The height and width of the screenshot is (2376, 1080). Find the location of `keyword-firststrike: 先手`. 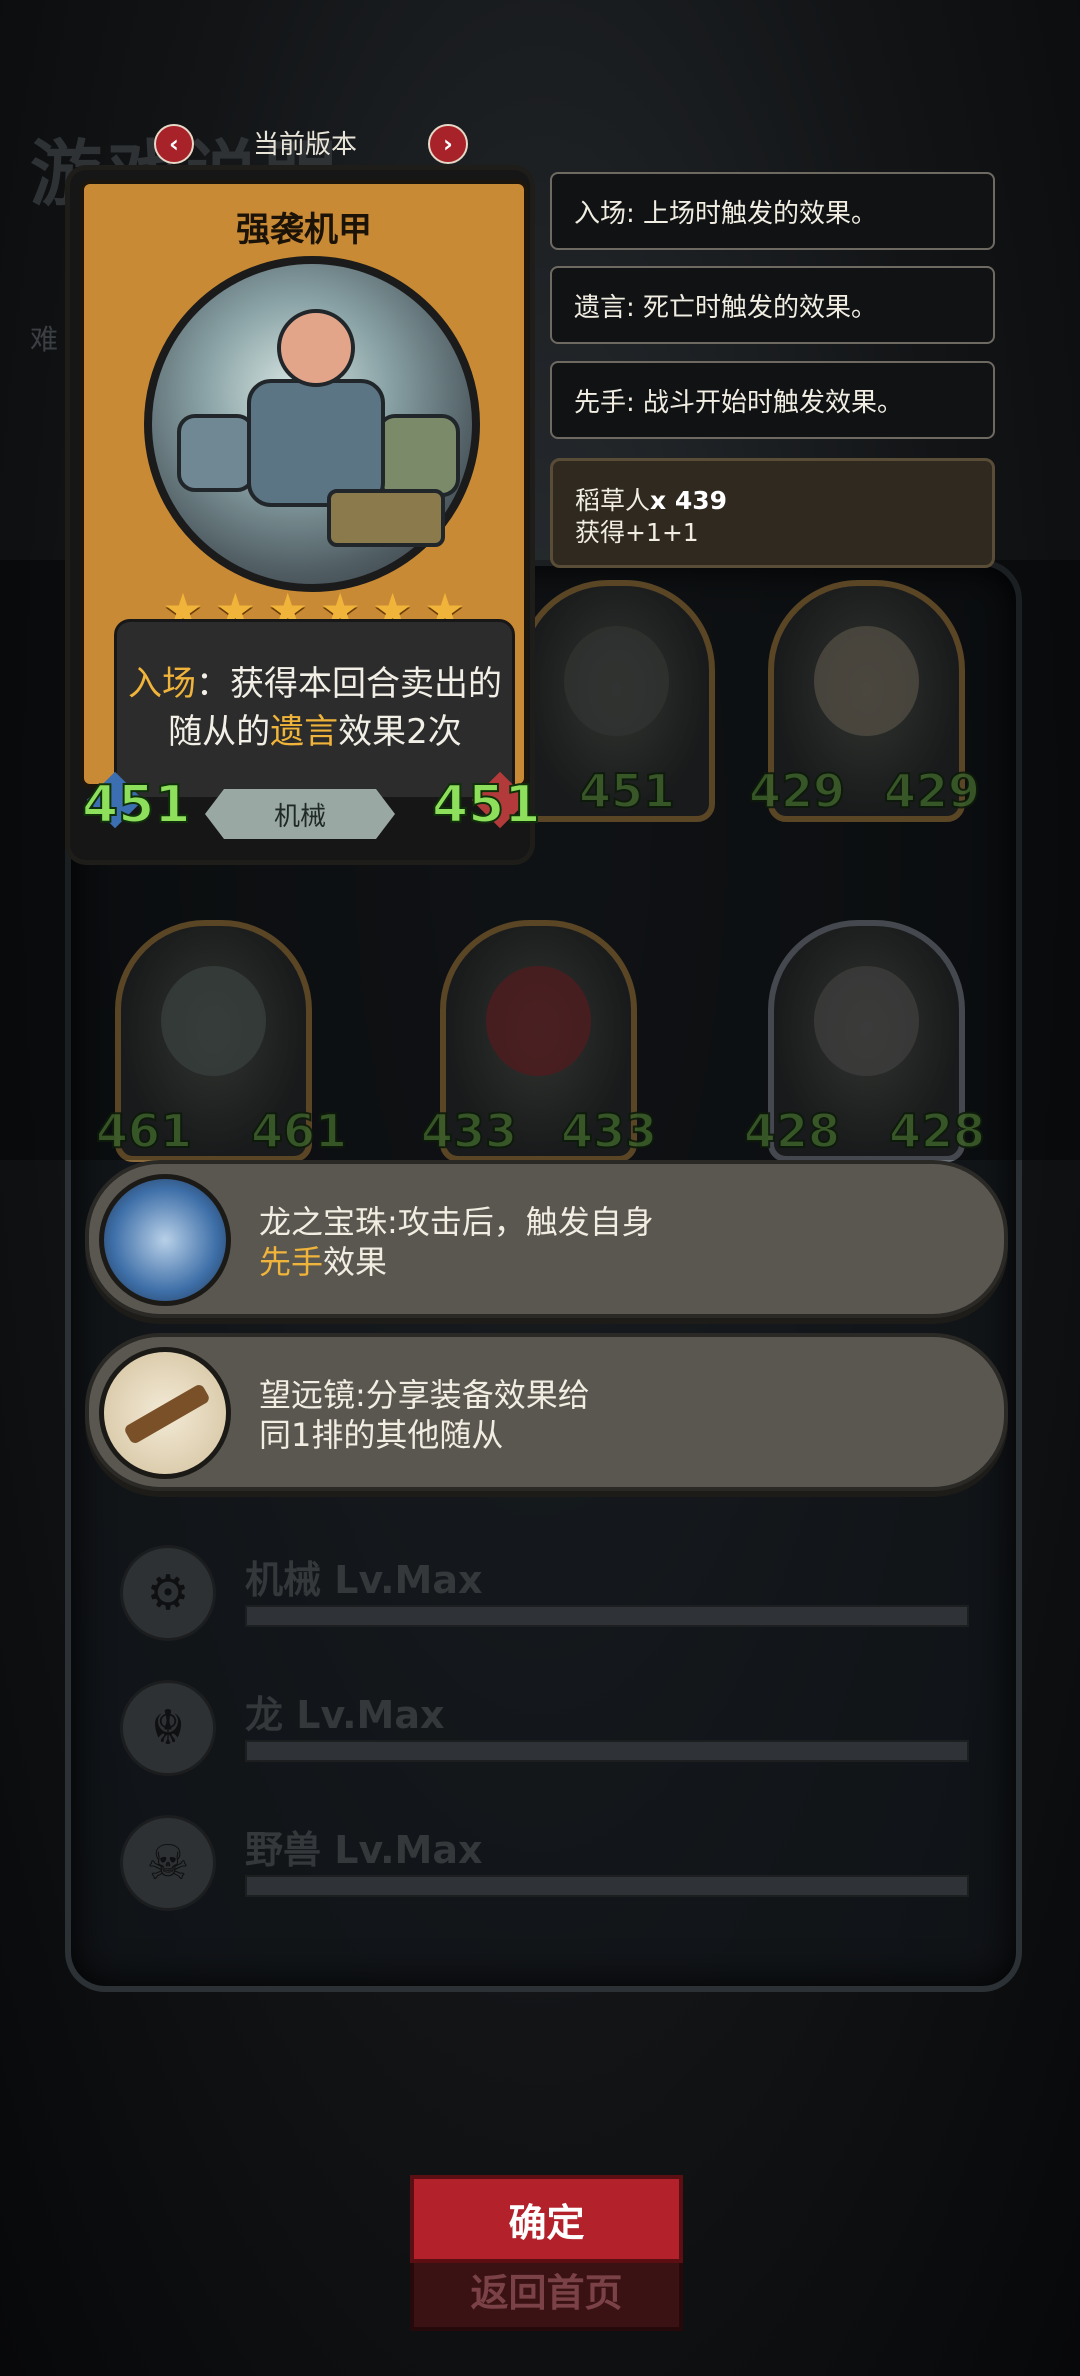

keyword-firststrike: 先手 is located at coordinates (291, 1262).